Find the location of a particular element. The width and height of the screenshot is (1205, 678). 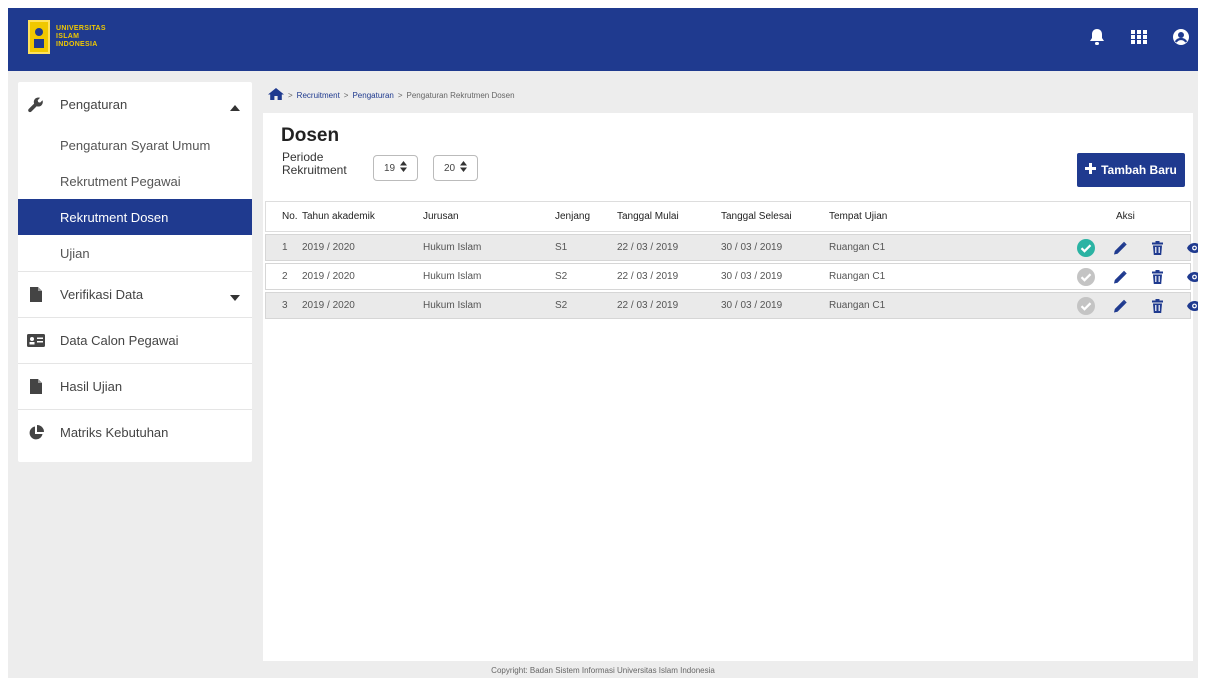

sidebar-item-pengaturan: Pengaturan is located at coordinates (135, 104).